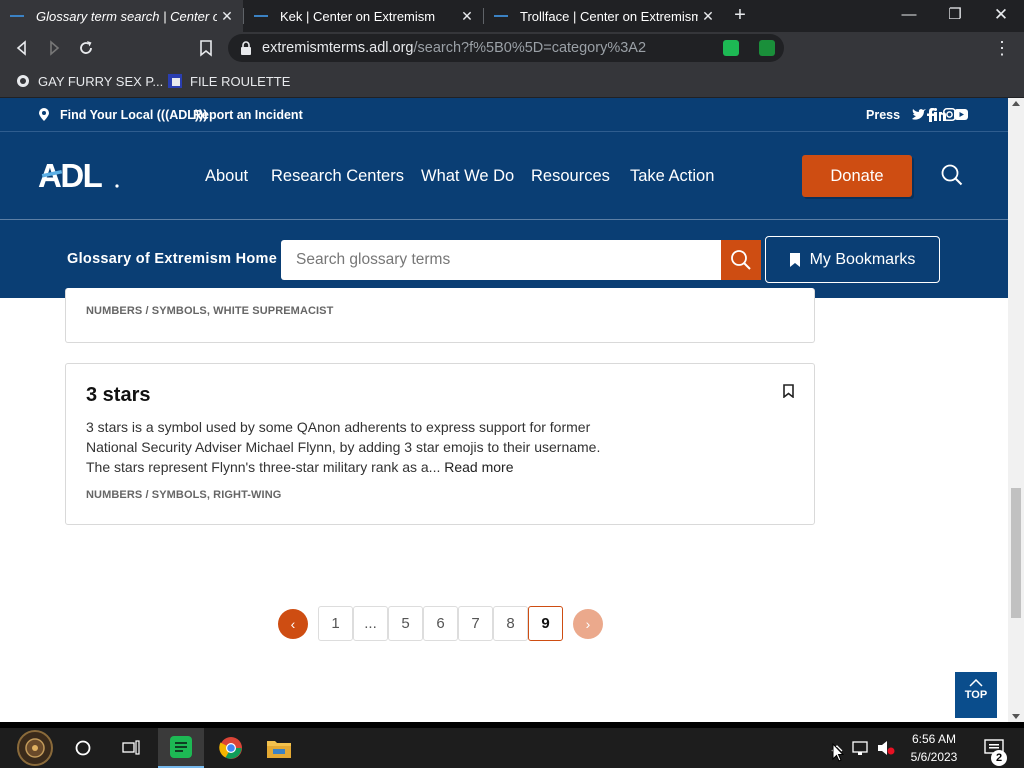 This screenshot has height=768, width=1024. I want to click on task-view-icon, so click(131, 747).